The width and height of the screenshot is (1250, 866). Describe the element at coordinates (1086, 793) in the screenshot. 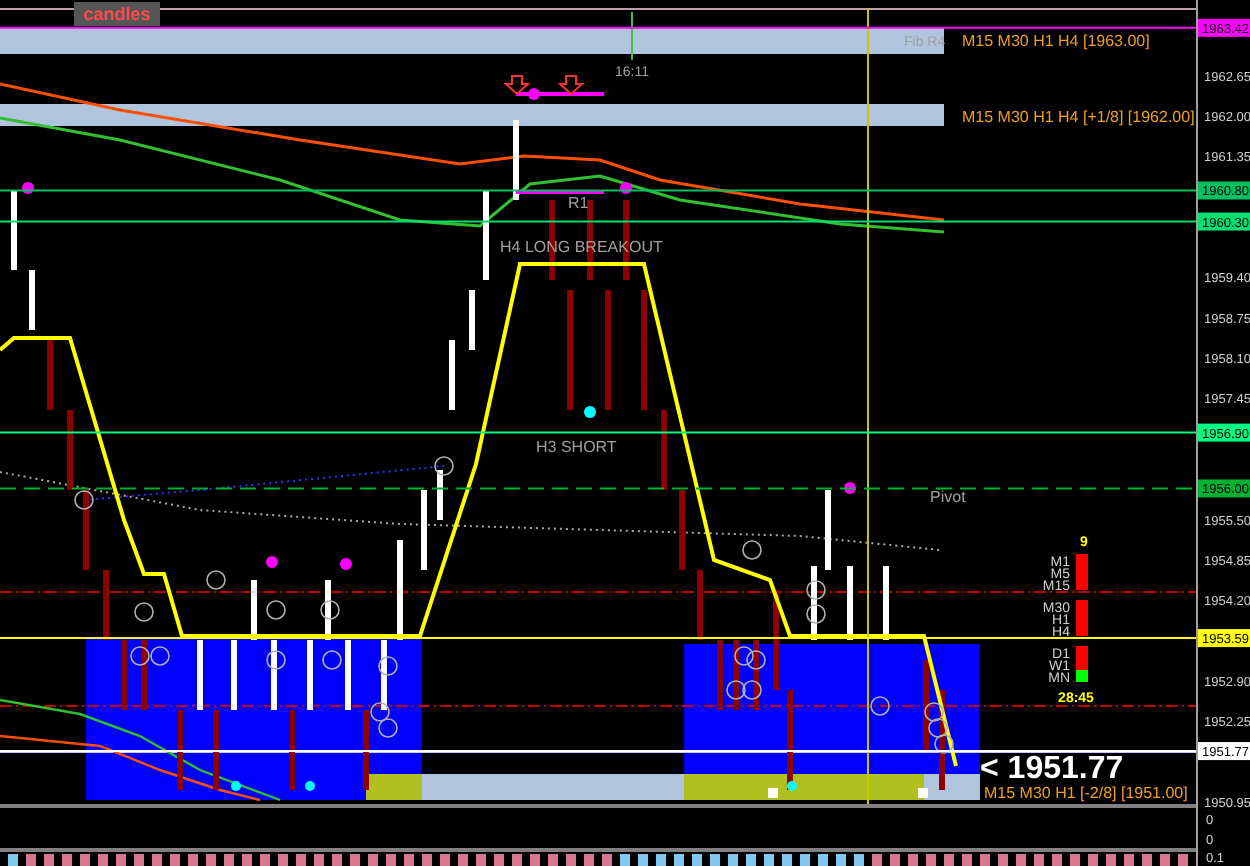

I see `price-level-label: M15 M30 H1 [-2/8] [1951.00]` at that location.